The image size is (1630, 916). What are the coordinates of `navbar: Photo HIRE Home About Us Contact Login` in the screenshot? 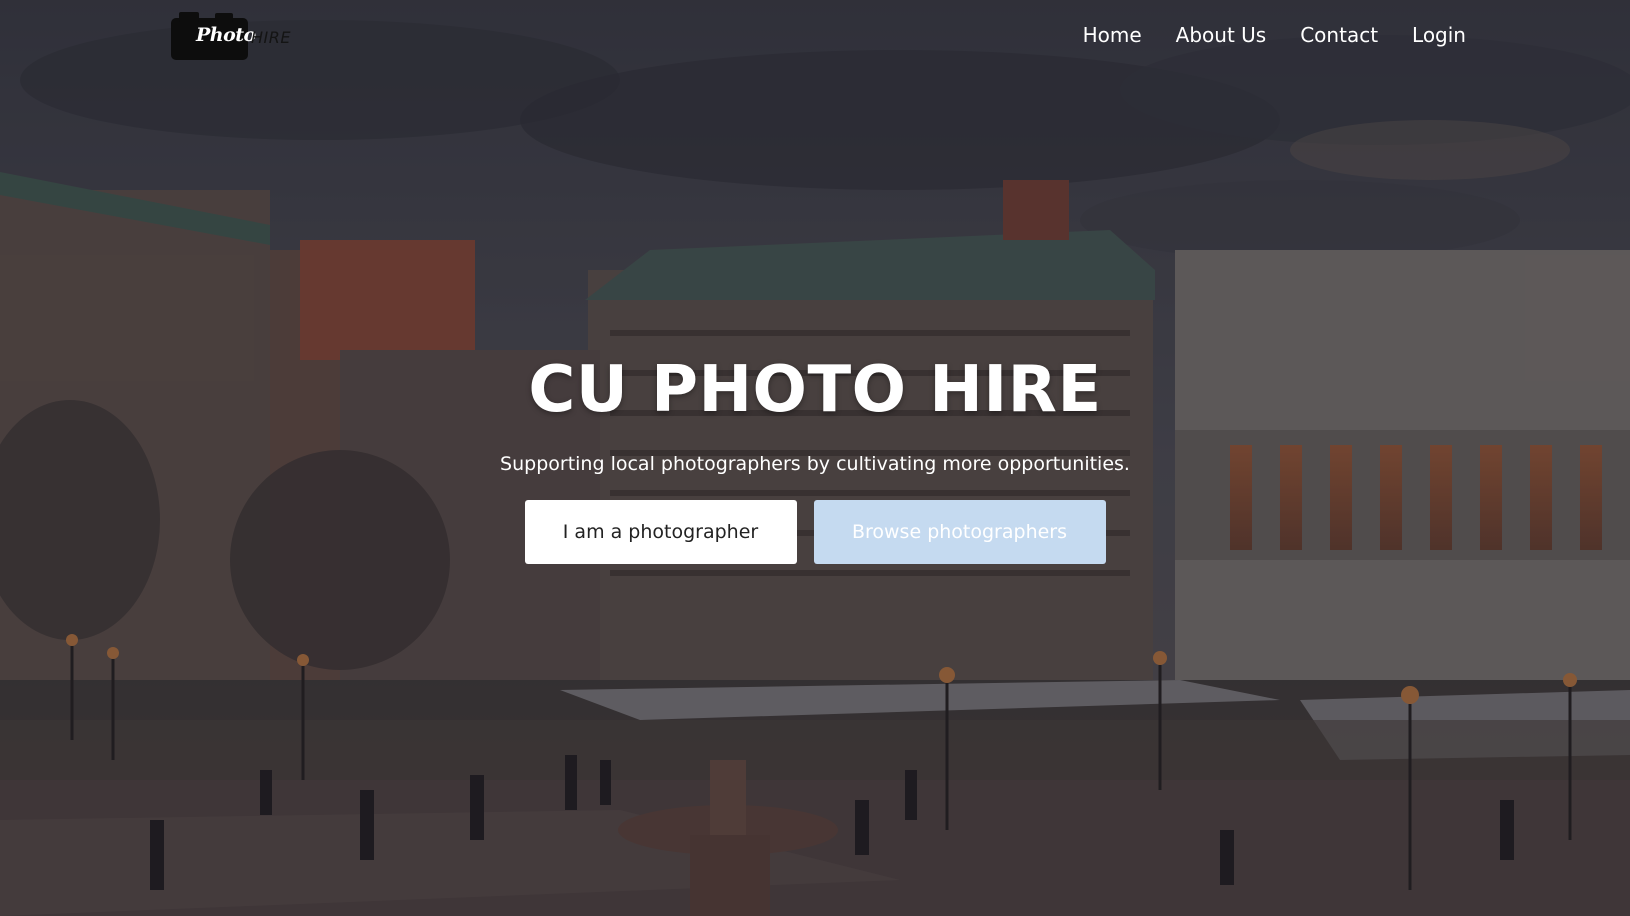 It's located at (815, 36).